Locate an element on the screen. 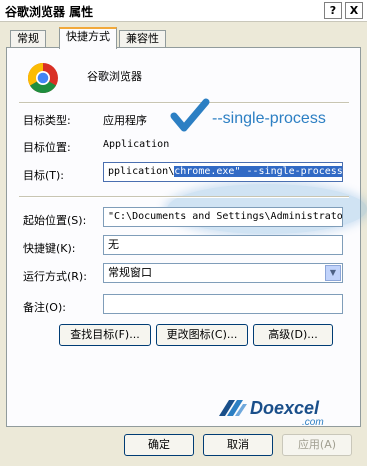 Image resolution: width=367 pixels, height=466 pixels. tab-strip: 常规 快捷方式 兼容性 is located at coordinates (183, 37).